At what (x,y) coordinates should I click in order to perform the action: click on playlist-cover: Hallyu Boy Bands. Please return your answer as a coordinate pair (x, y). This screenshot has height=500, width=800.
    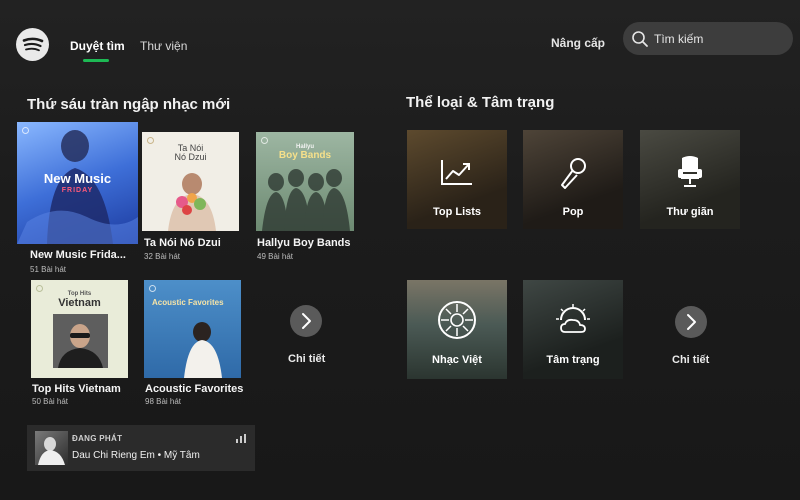
    Looking at the image, I should click on (305, 181).